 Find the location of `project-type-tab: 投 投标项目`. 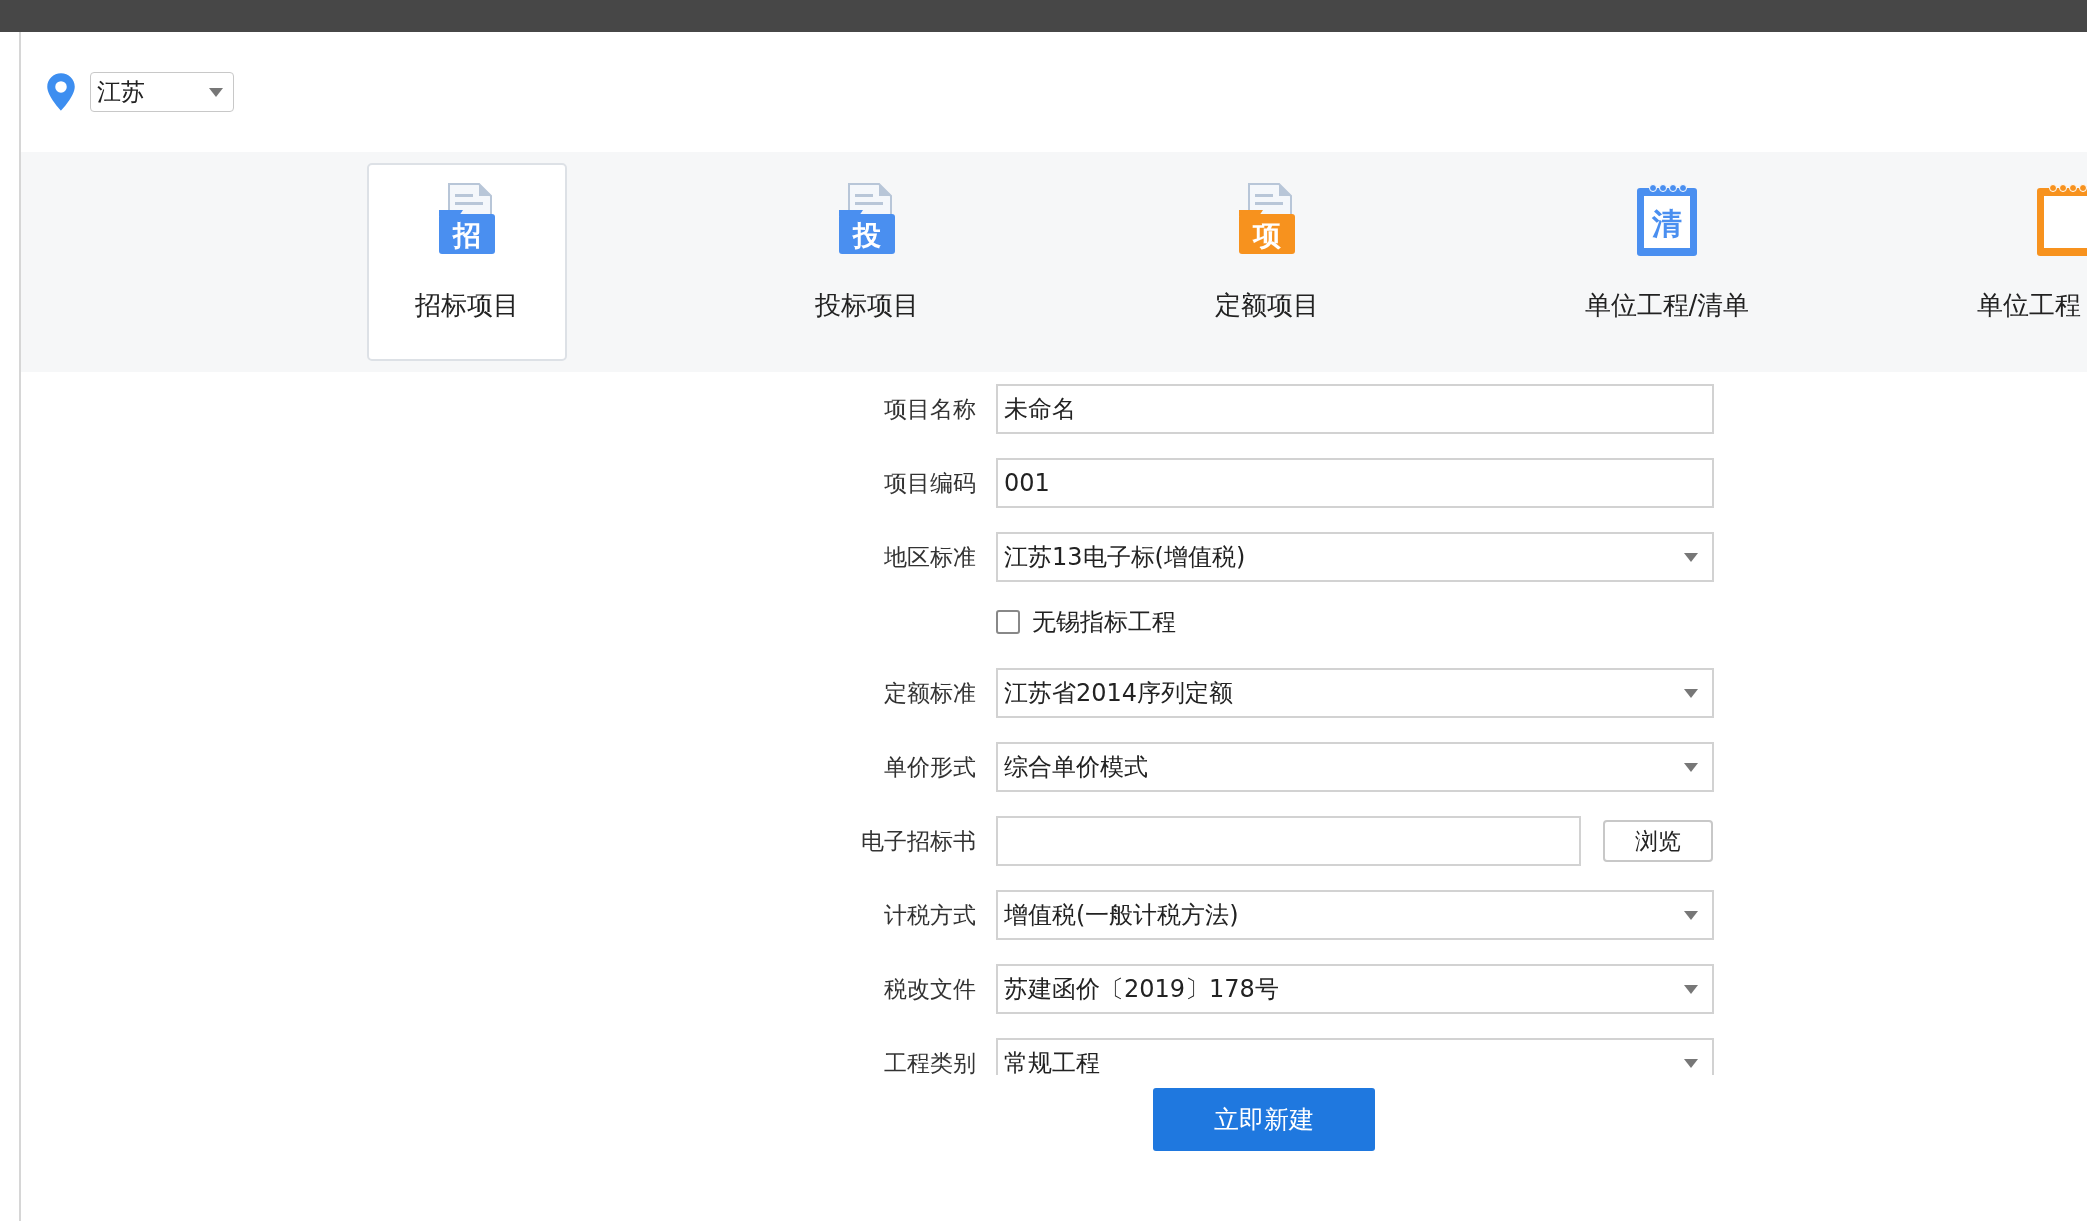

project-type-tab: 投 投标项目 is located at coordinates (867, 262).